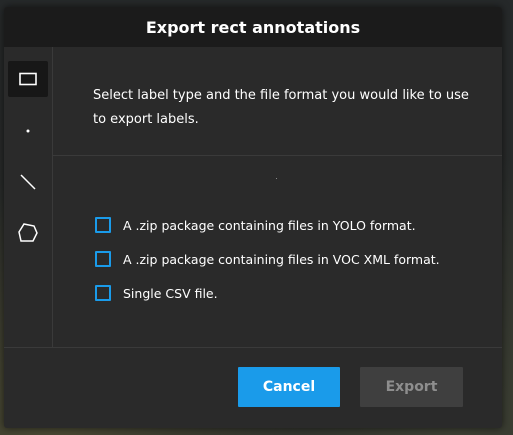 The image size is (513, 435). Describe the element at coordinates (103, 259) in the screenshot. I see `checkbox-voc-xml` at that location.